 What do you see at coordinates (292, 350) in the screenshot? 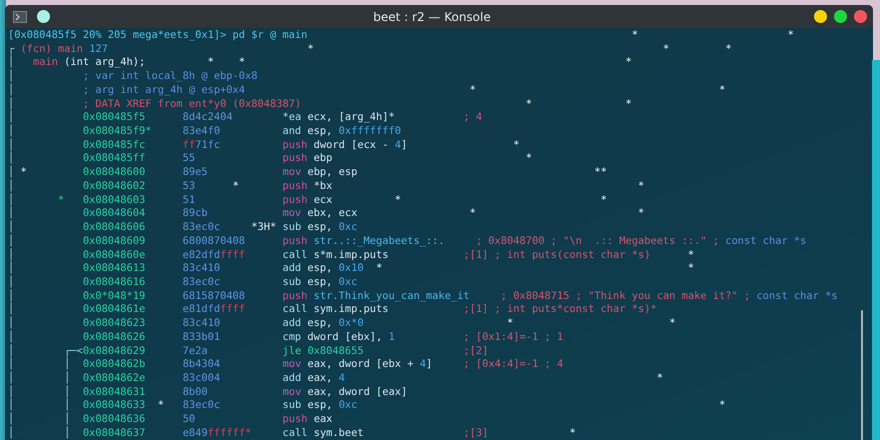
I see `instruction-mnemonic: jle` at bounding box center [292, 350].